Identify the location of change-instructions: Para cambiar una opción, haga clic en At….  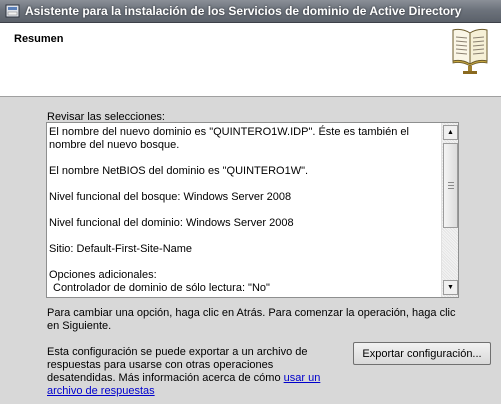
(251, 319).